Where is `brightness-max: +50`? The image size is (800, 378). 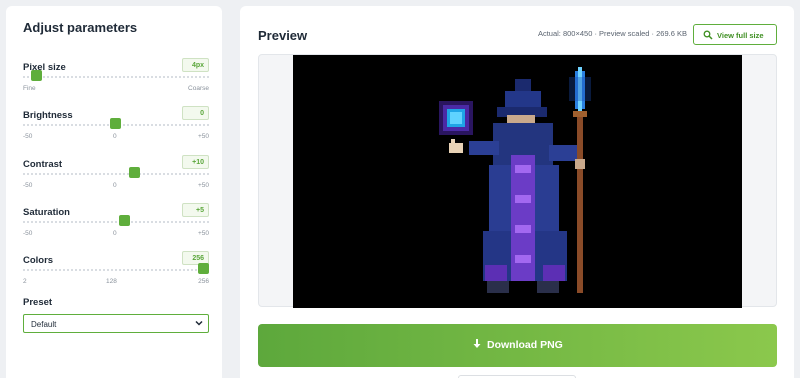
brightness-max: +50 is located at coordinates (203, 136).